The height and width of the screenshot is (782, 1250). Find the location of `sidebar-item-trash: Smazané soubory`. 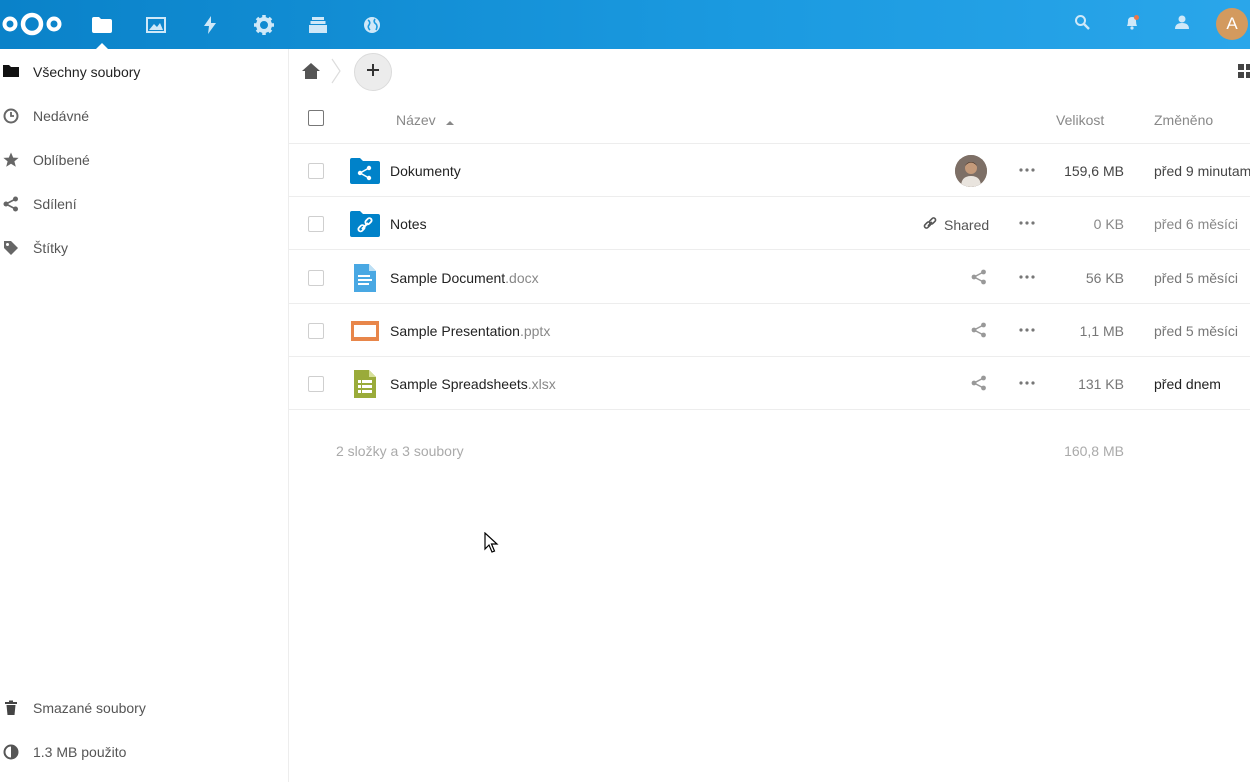

sidebar-item-trash: Smazané soubory is located at coordinates (144, 708).